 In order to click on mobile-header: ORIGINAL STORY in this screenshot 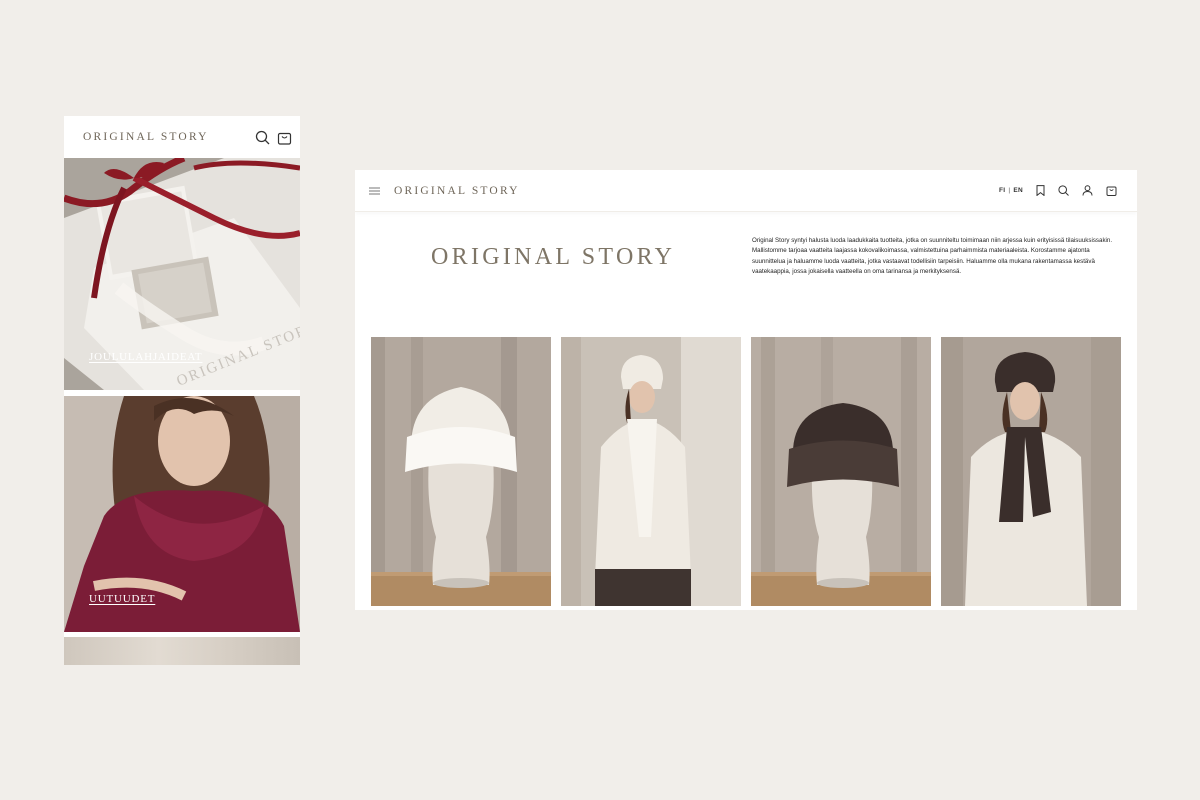, I will do `click(182, 137)`.